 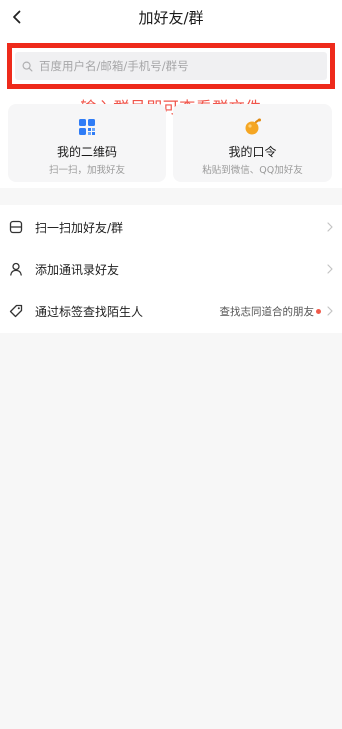 What do you see at coordinates (16, 227) in the screenshot?
I see `scan-icon` at bounding box center [16, 227].